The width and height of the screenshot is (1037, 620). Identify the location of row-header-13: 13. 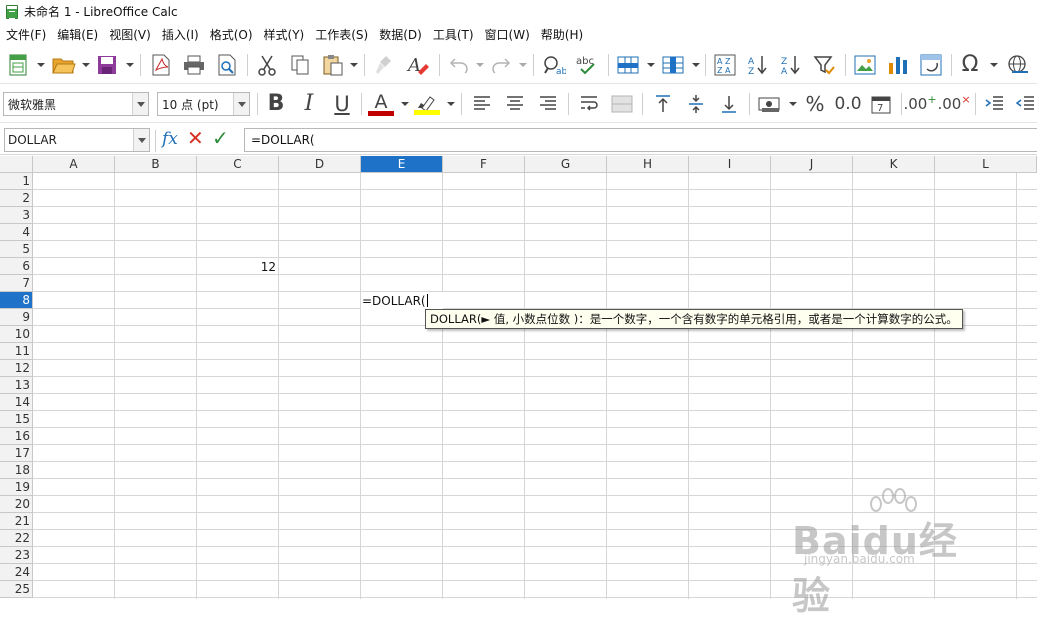
(16, 385).